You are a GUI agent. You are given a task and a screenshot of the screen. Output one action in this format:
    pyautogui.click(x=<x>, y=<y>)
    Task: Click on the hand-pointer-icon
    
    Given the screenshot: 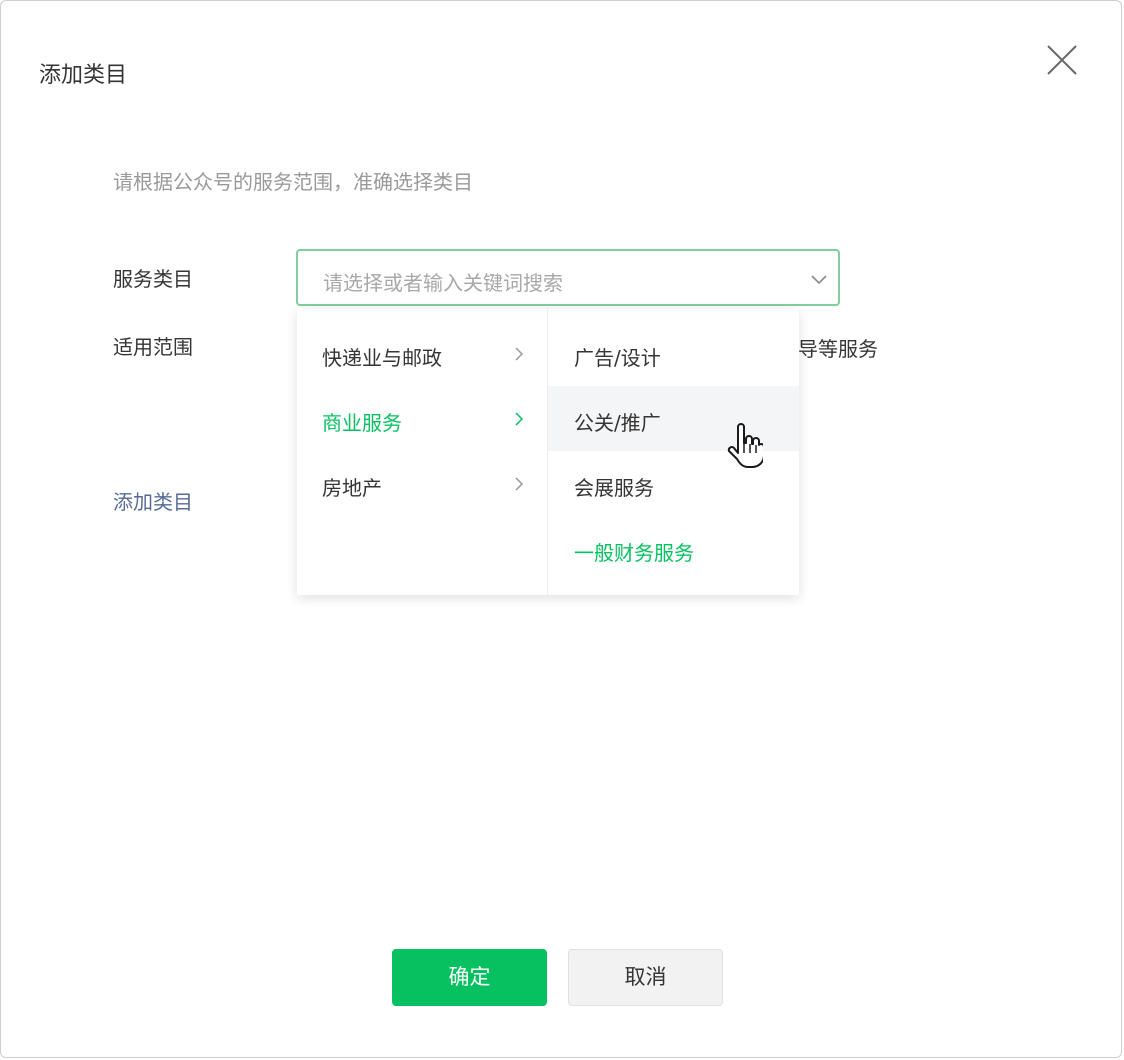 What is the action you would take?
    pyautogui.click(x=745, y=445)
    